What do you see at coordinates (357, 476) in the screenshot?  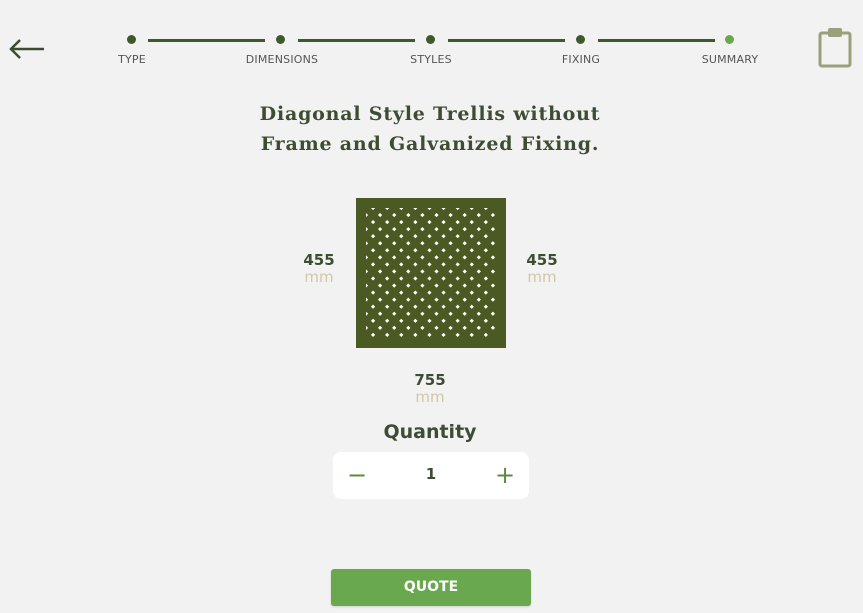 I see `decrement-button: −` at bounding box center [357, 476].